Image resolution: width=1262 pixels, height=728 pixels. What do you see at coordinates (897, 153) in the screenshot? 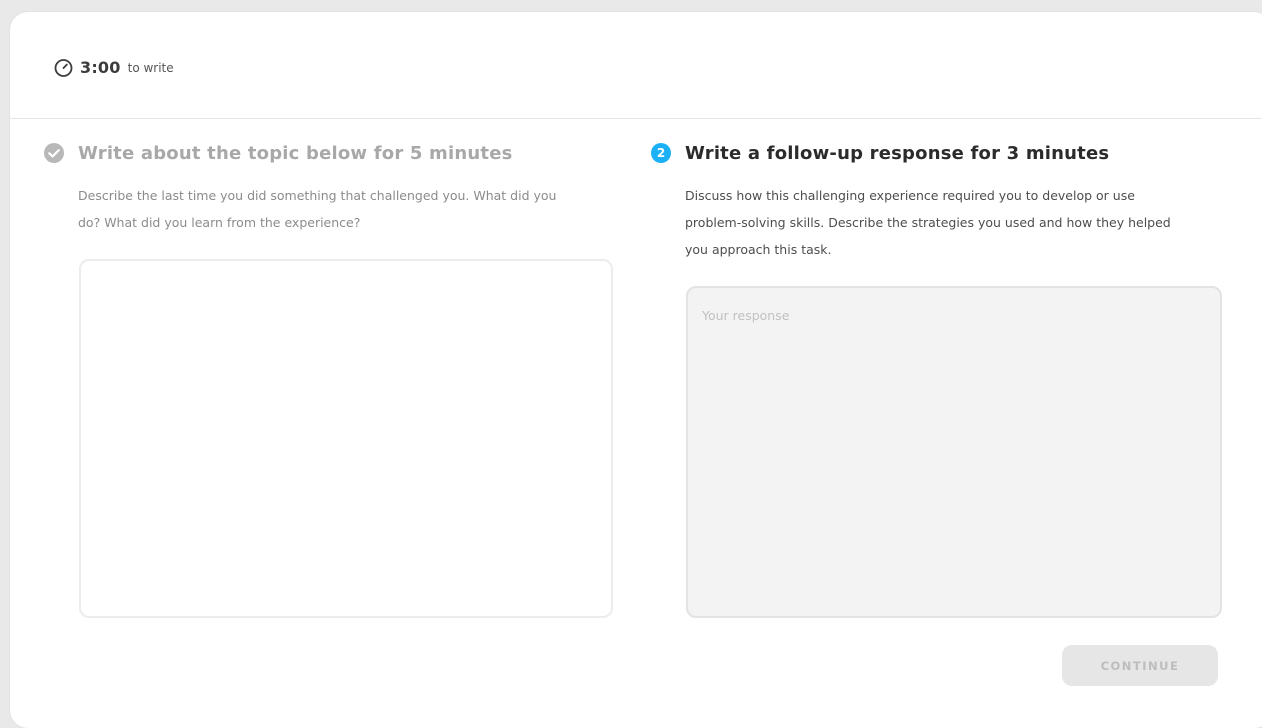
I see `step-2-title: Write a follow-up response for 3 minutes` at bounding box center [897, 153].